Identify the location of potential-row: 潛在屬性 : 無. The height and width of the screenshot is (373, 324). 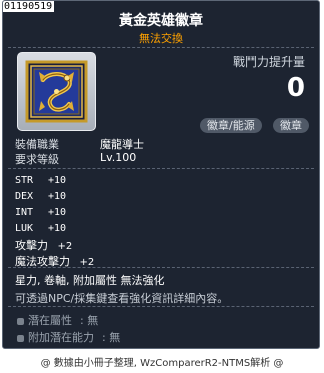
(57, 320).